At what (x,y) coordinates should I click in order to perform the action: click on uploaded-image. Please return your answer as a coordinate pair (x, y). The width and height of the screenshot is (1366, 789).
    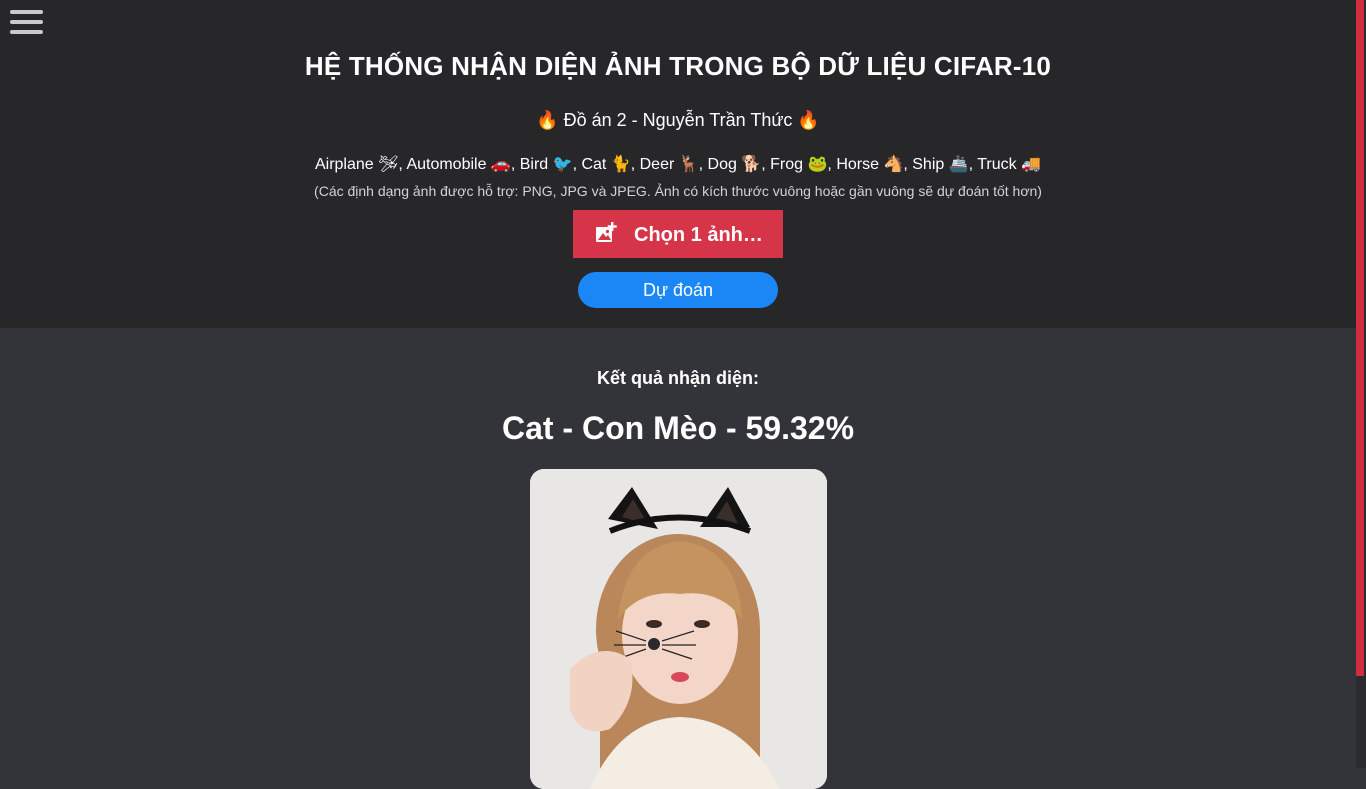
    Looking at the image, I should click on (678, 629).